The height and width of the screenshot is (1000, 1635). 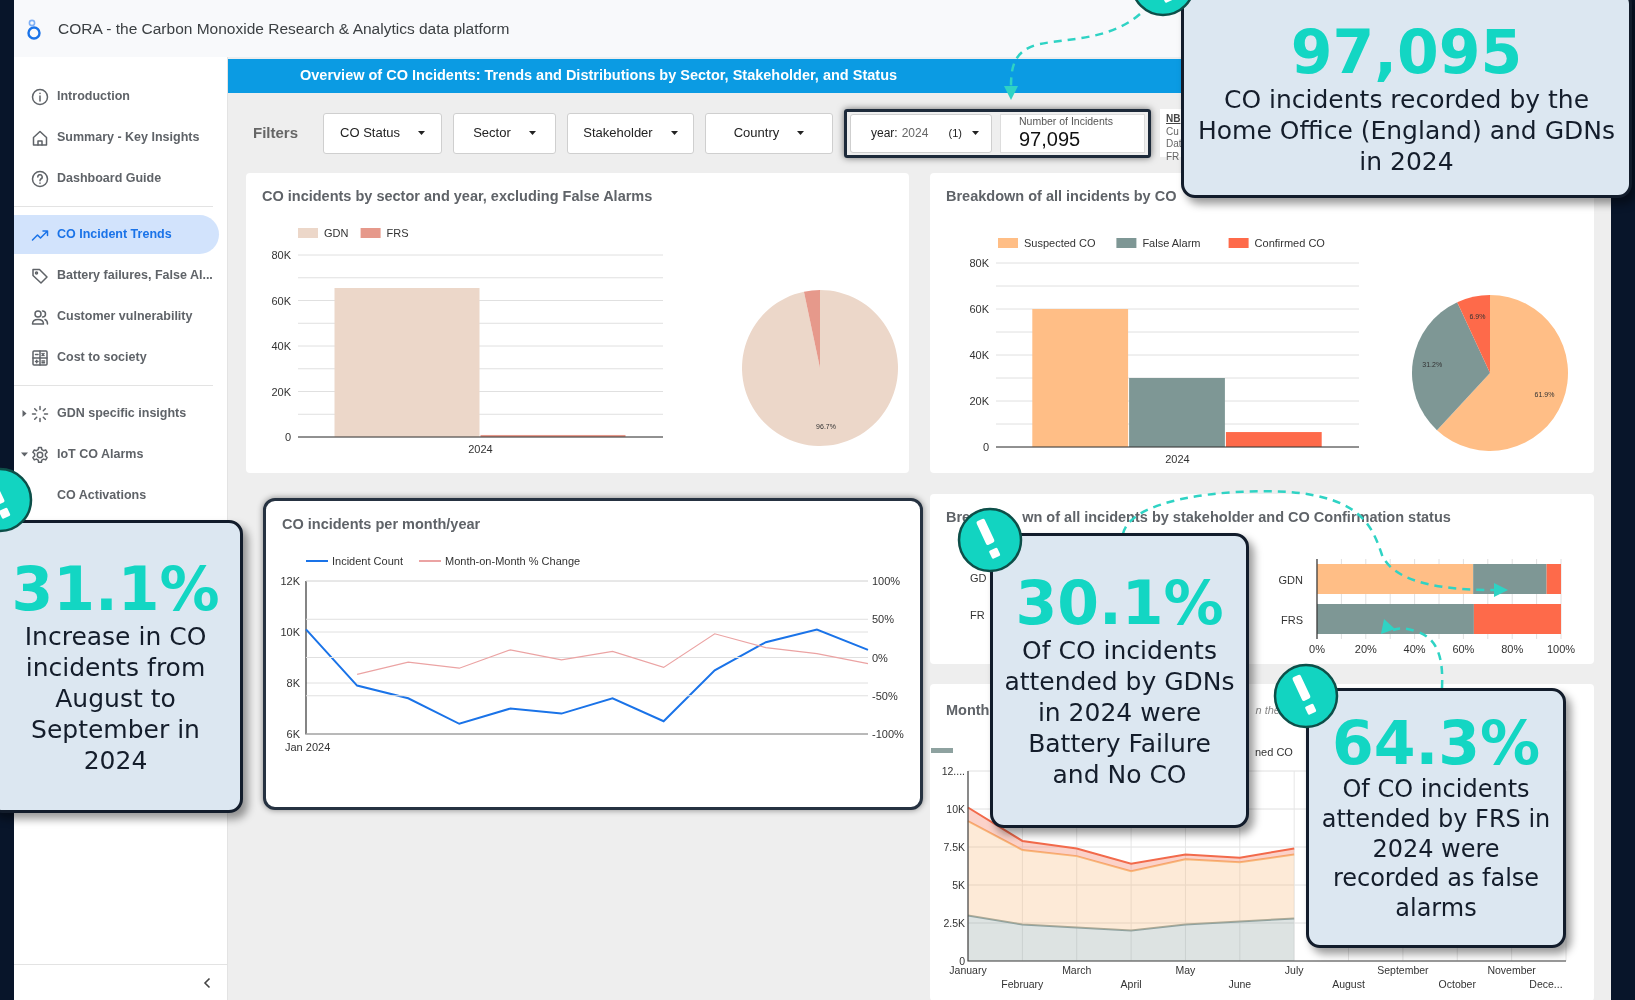 What do you see at coordinates (115, 589) in the screenshot?
I see `callout-value: 31.1%` at bounding box center [115, 589].